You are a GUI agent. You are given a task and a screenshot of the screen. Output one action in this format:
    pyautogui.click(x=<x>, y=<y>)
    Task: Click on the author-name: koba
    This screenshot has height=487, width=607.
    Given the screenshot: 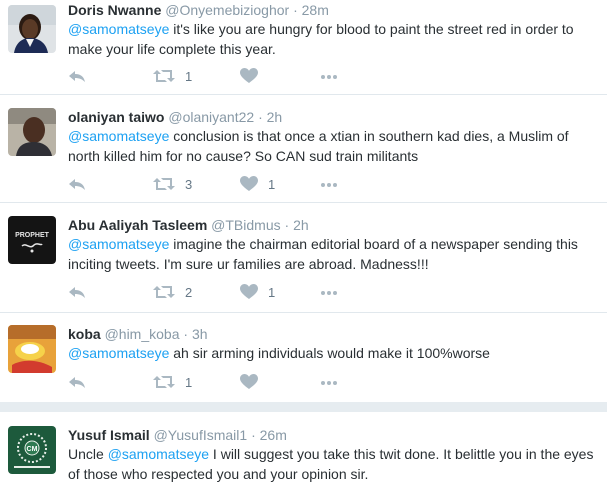 What is the action you would take?
    pyautogui.click(x=84, y=334)
    